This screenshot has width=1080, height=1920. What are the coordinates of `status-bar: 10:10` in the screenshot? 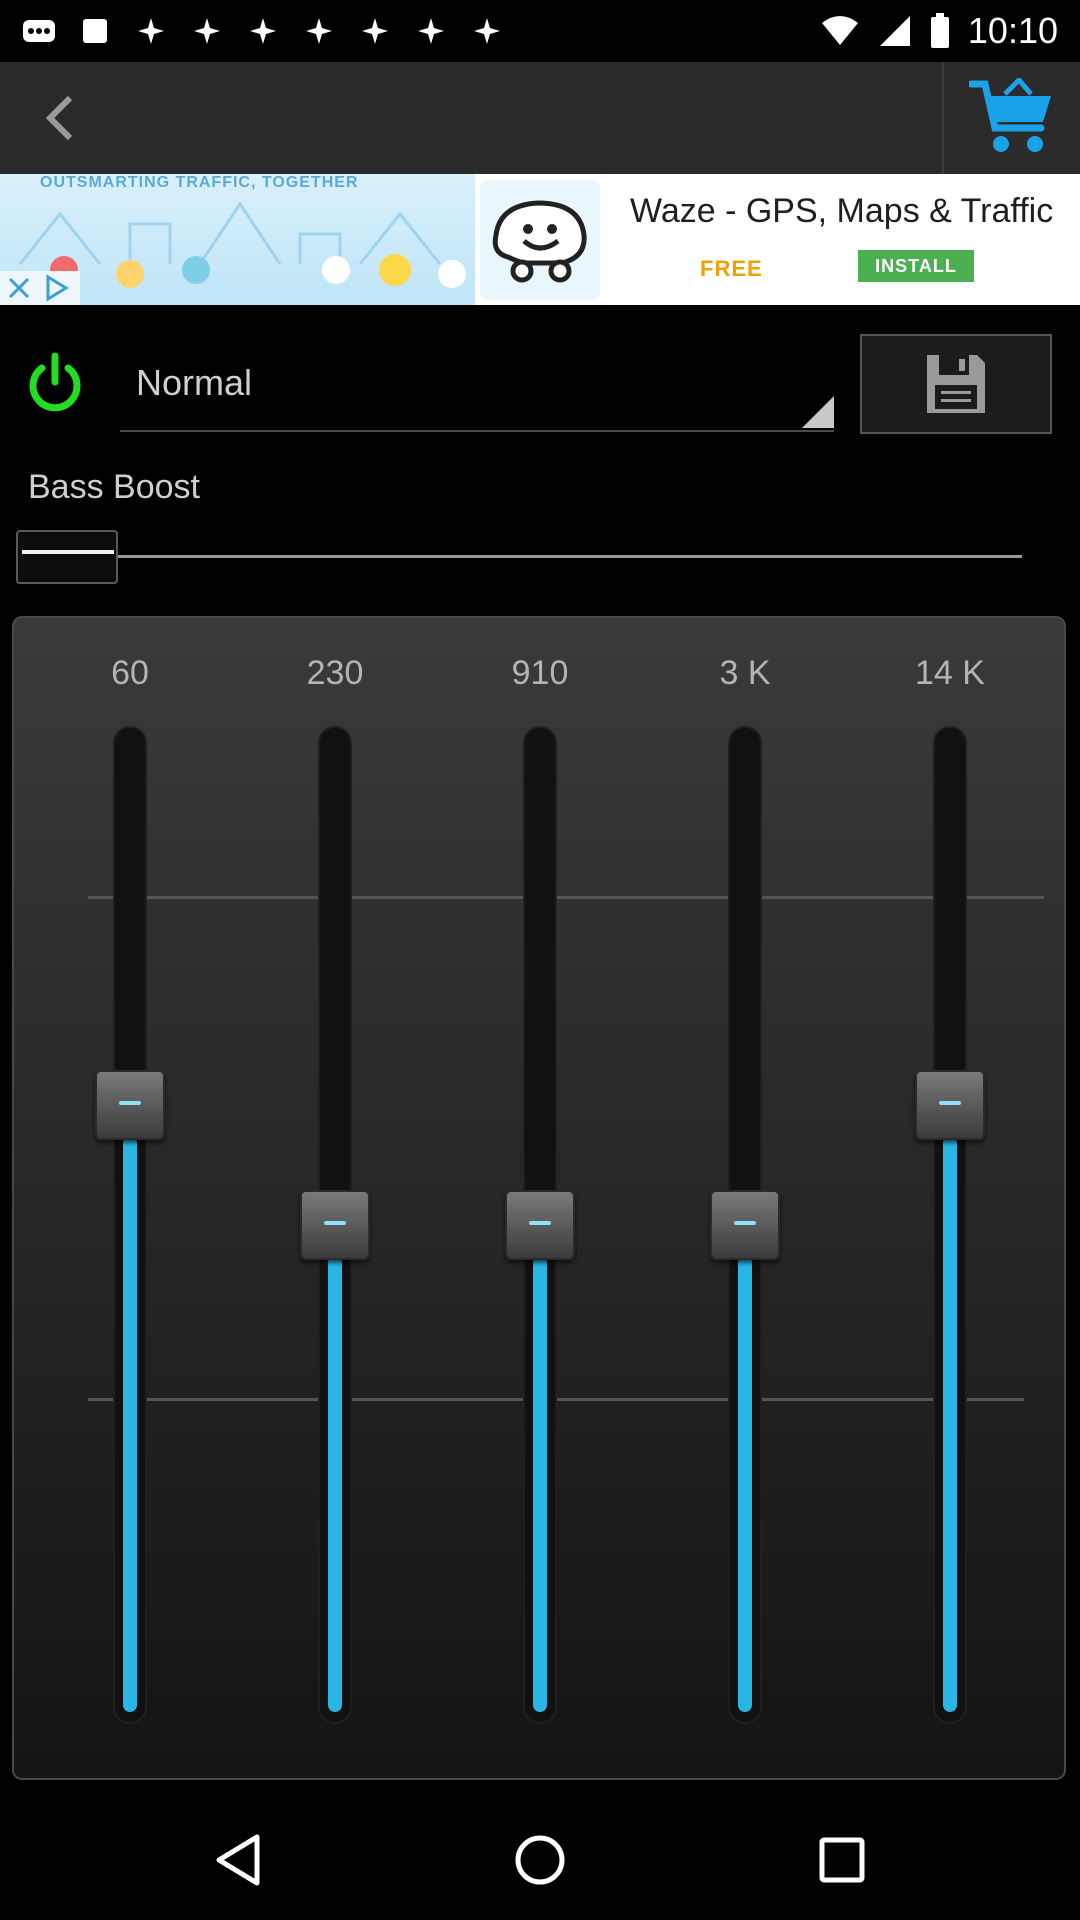 It's located at (540, 31).